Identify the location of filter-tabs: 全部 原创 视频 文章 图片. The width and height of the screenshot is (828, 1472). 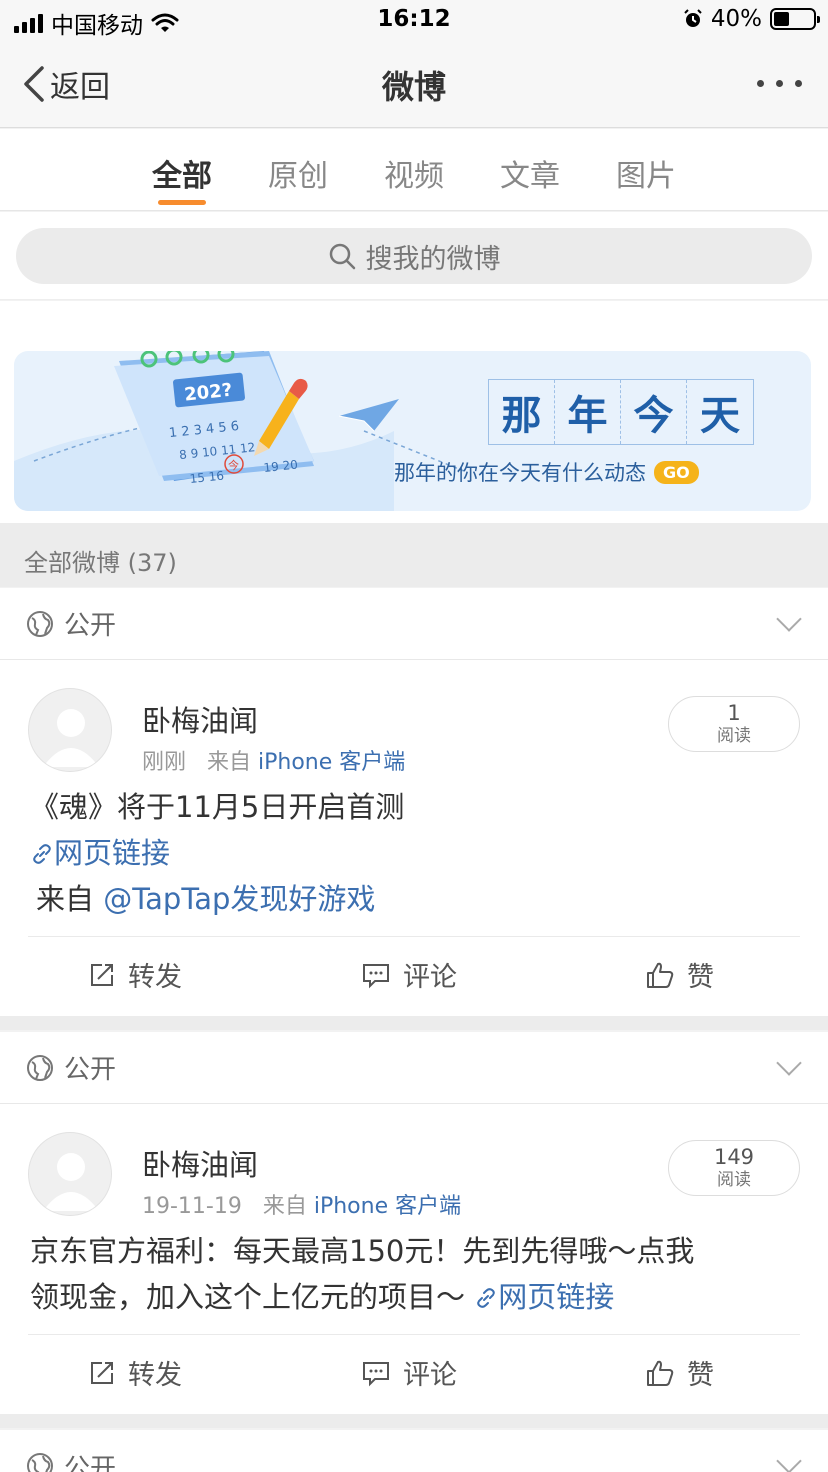
(414, 170).